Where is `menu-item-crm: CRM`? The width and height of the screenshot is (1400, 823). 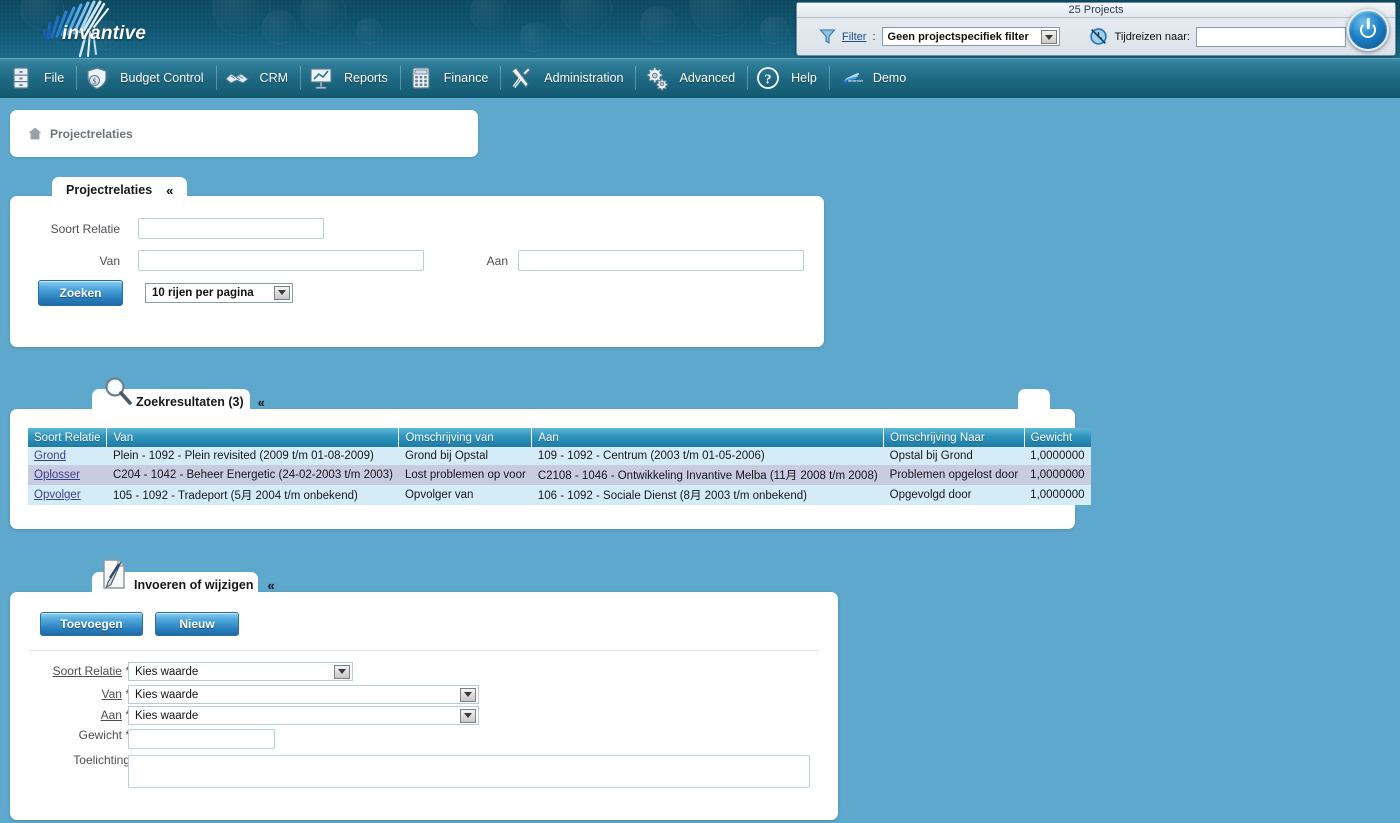
menu-item-crm: CRM is located at coordinates (257, 78).